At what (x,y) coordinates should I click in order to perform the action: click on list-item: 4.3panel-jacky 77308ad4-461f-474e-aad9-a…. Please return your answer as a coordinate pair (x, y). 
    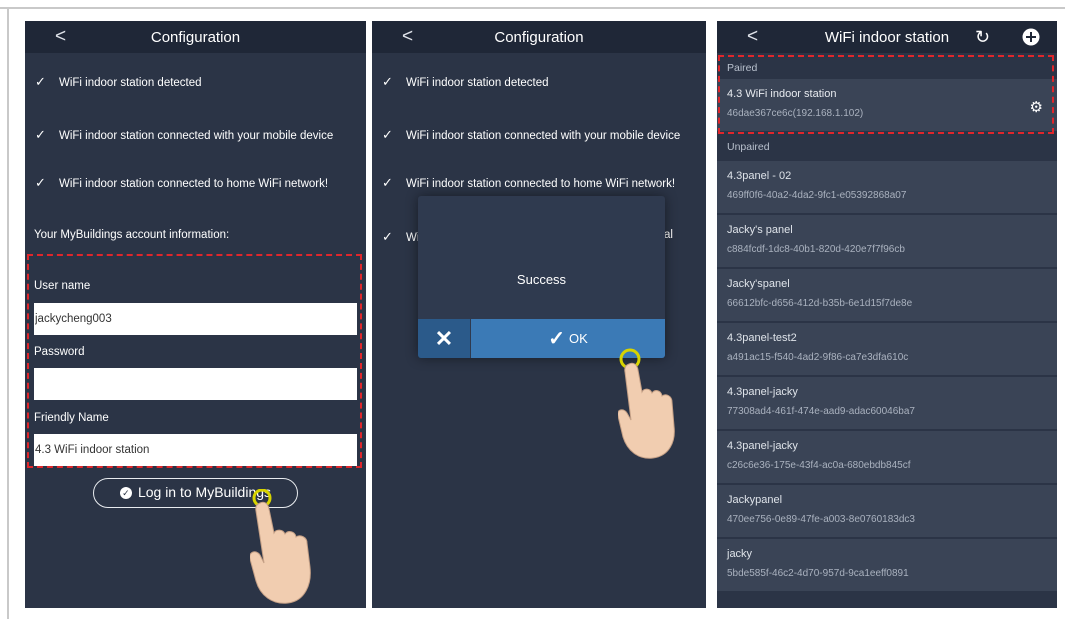
    Looking at the image, I should click on (887, 403).